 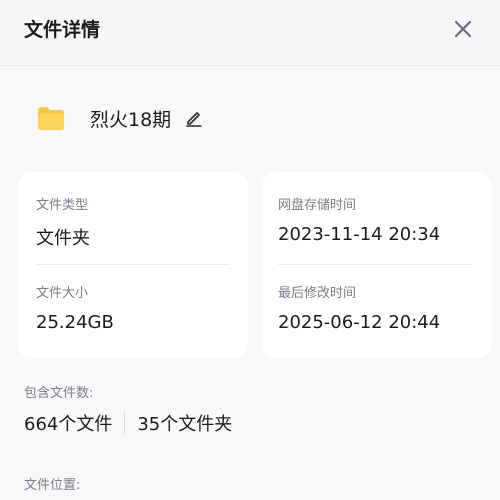 What do you see at coordinates (128, 423) in the screenshot?
I see `contents-count-row: 664个文件 35个文件夹` at bounding box center [128, 423].